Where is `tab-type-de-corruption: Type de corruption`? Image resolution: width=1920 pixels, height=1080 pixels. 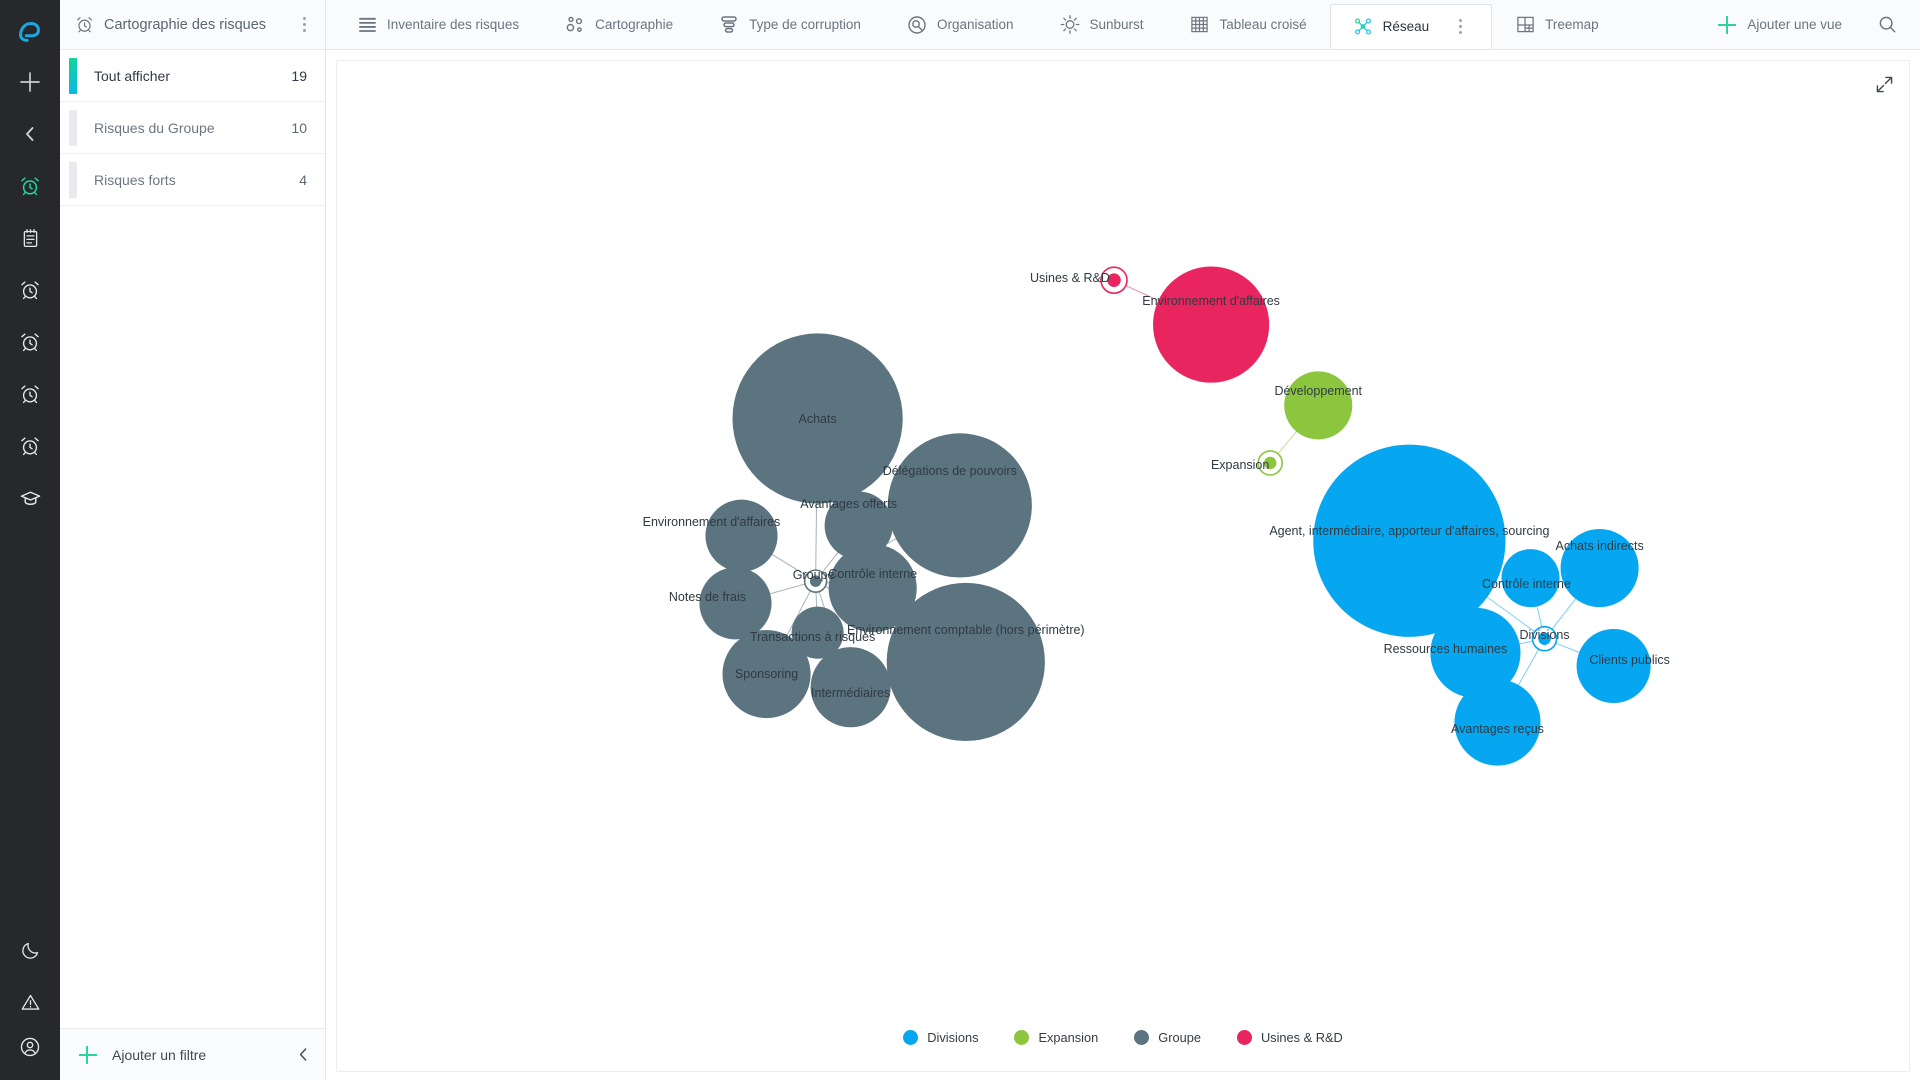
tab-type-de-corruption: Type de corruption is located at coordinates (790, 24).